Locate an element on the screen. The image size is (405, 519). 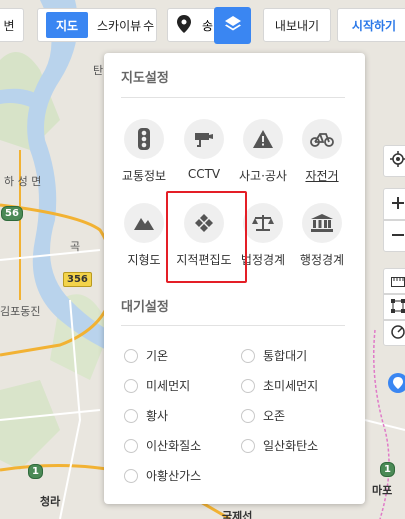
warning-icon is located at coordinates (263, 139).